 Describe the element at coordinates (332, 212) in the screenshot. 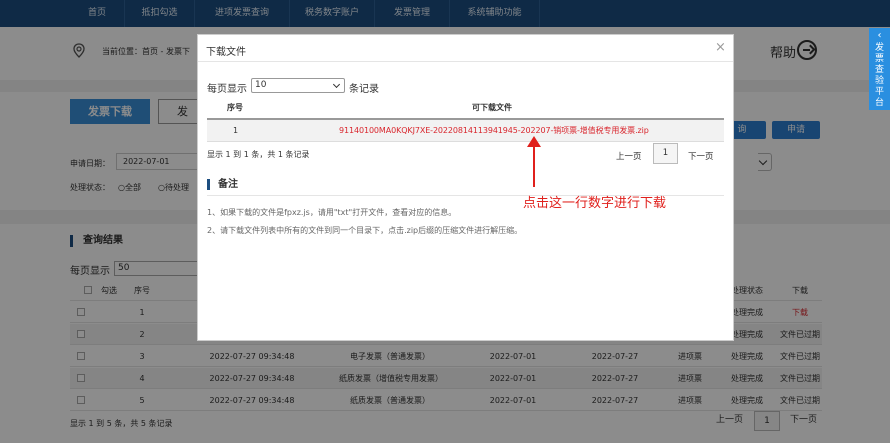

I see `note-item: 1、如果下载的文件是fpxz.js，请用"txt"打开文件，查看对应的信息。` at that location.